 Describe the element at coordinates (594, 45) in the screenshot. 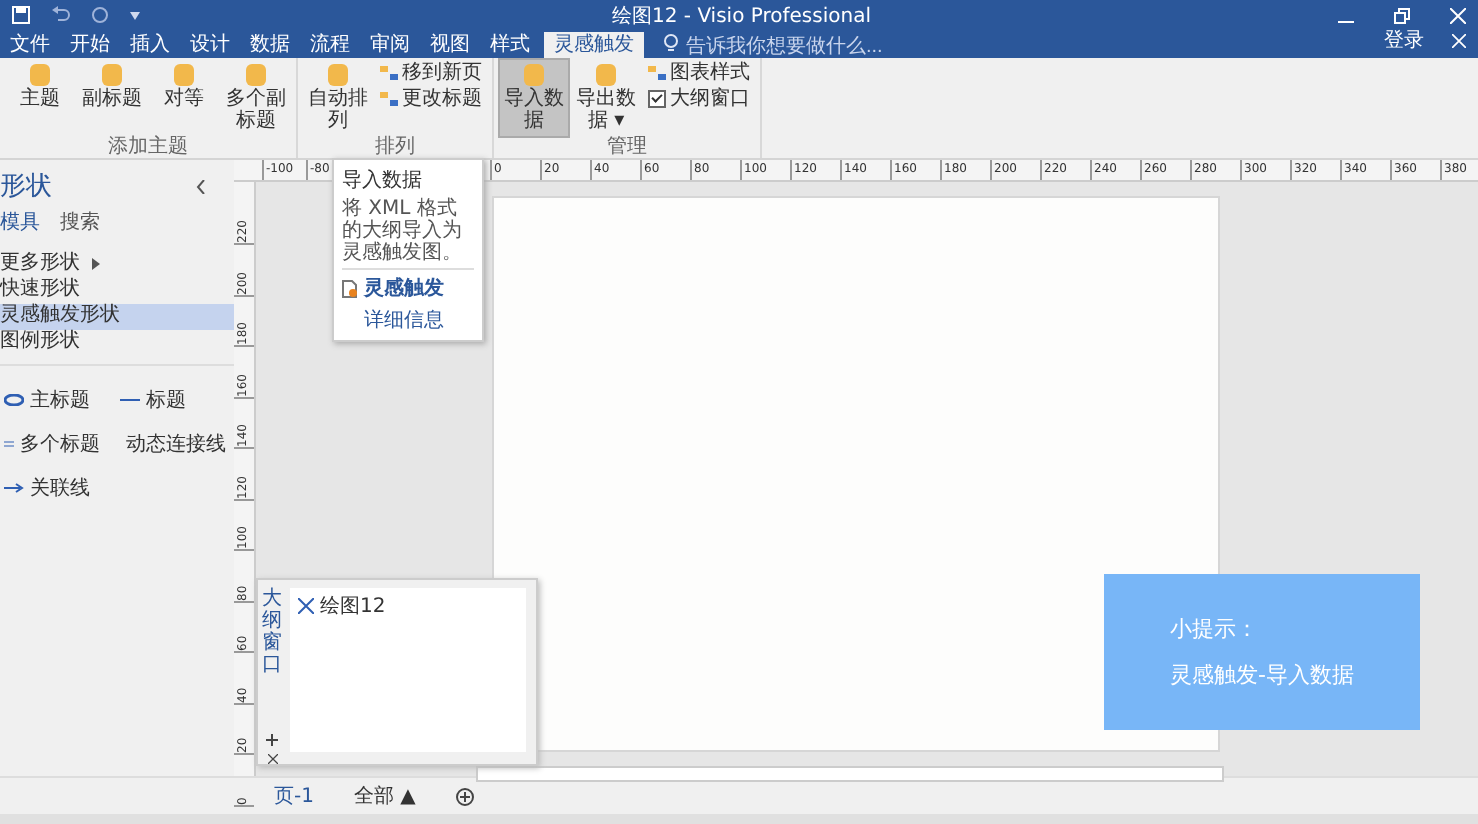

I see `ribbon-tab: 灵感触发` at that location.